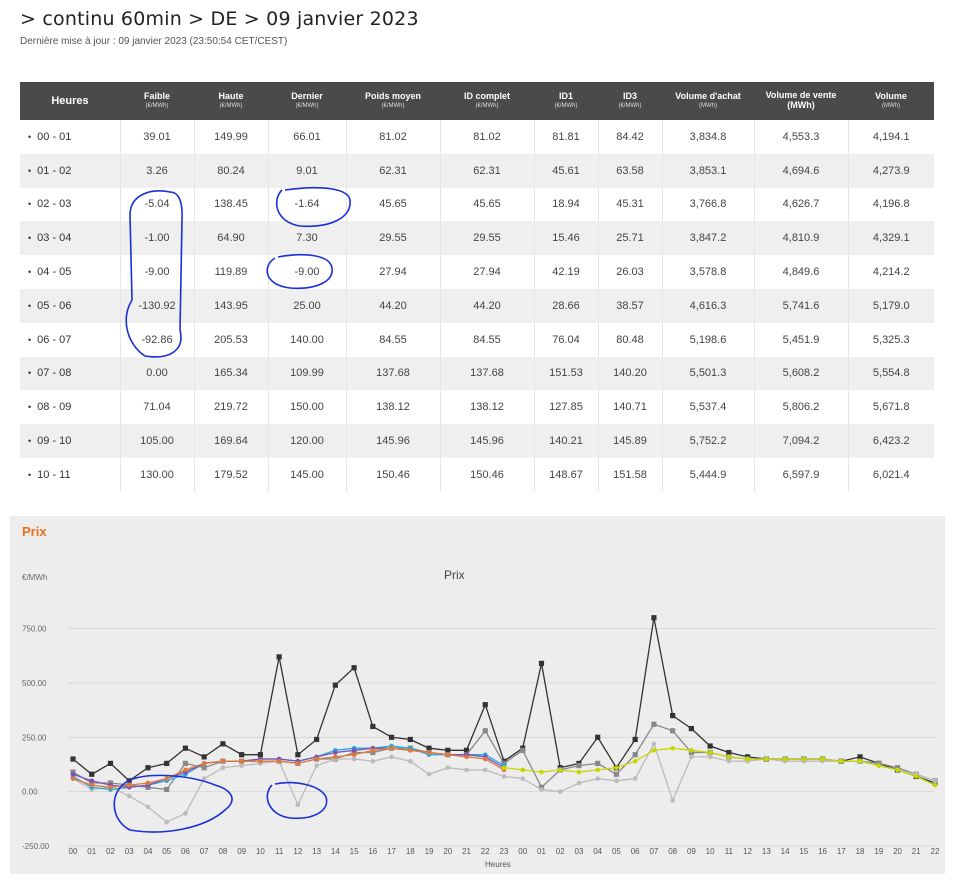 This screenshot has width=956, height=883. Describe the element at coordinates (708, 407) in the screenshot. I see `table-cell: 5,537.4` at that location.